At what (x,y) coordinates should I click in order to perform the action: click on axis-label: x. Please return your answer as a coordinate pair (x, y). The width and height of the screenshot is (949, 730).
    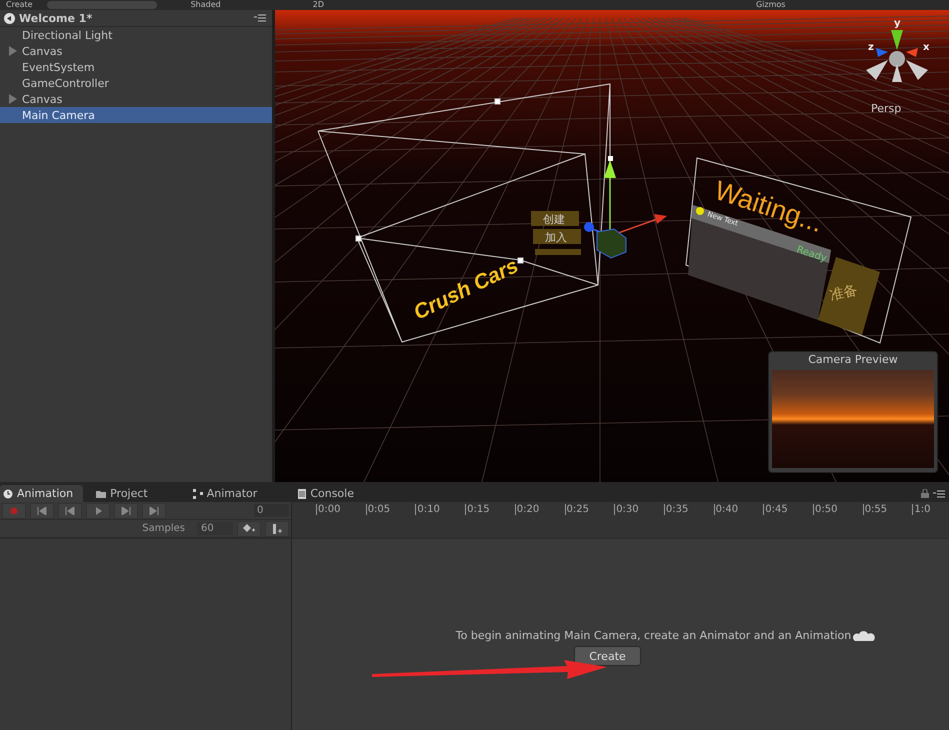
    Looking at the image, I should click on (926, 47).